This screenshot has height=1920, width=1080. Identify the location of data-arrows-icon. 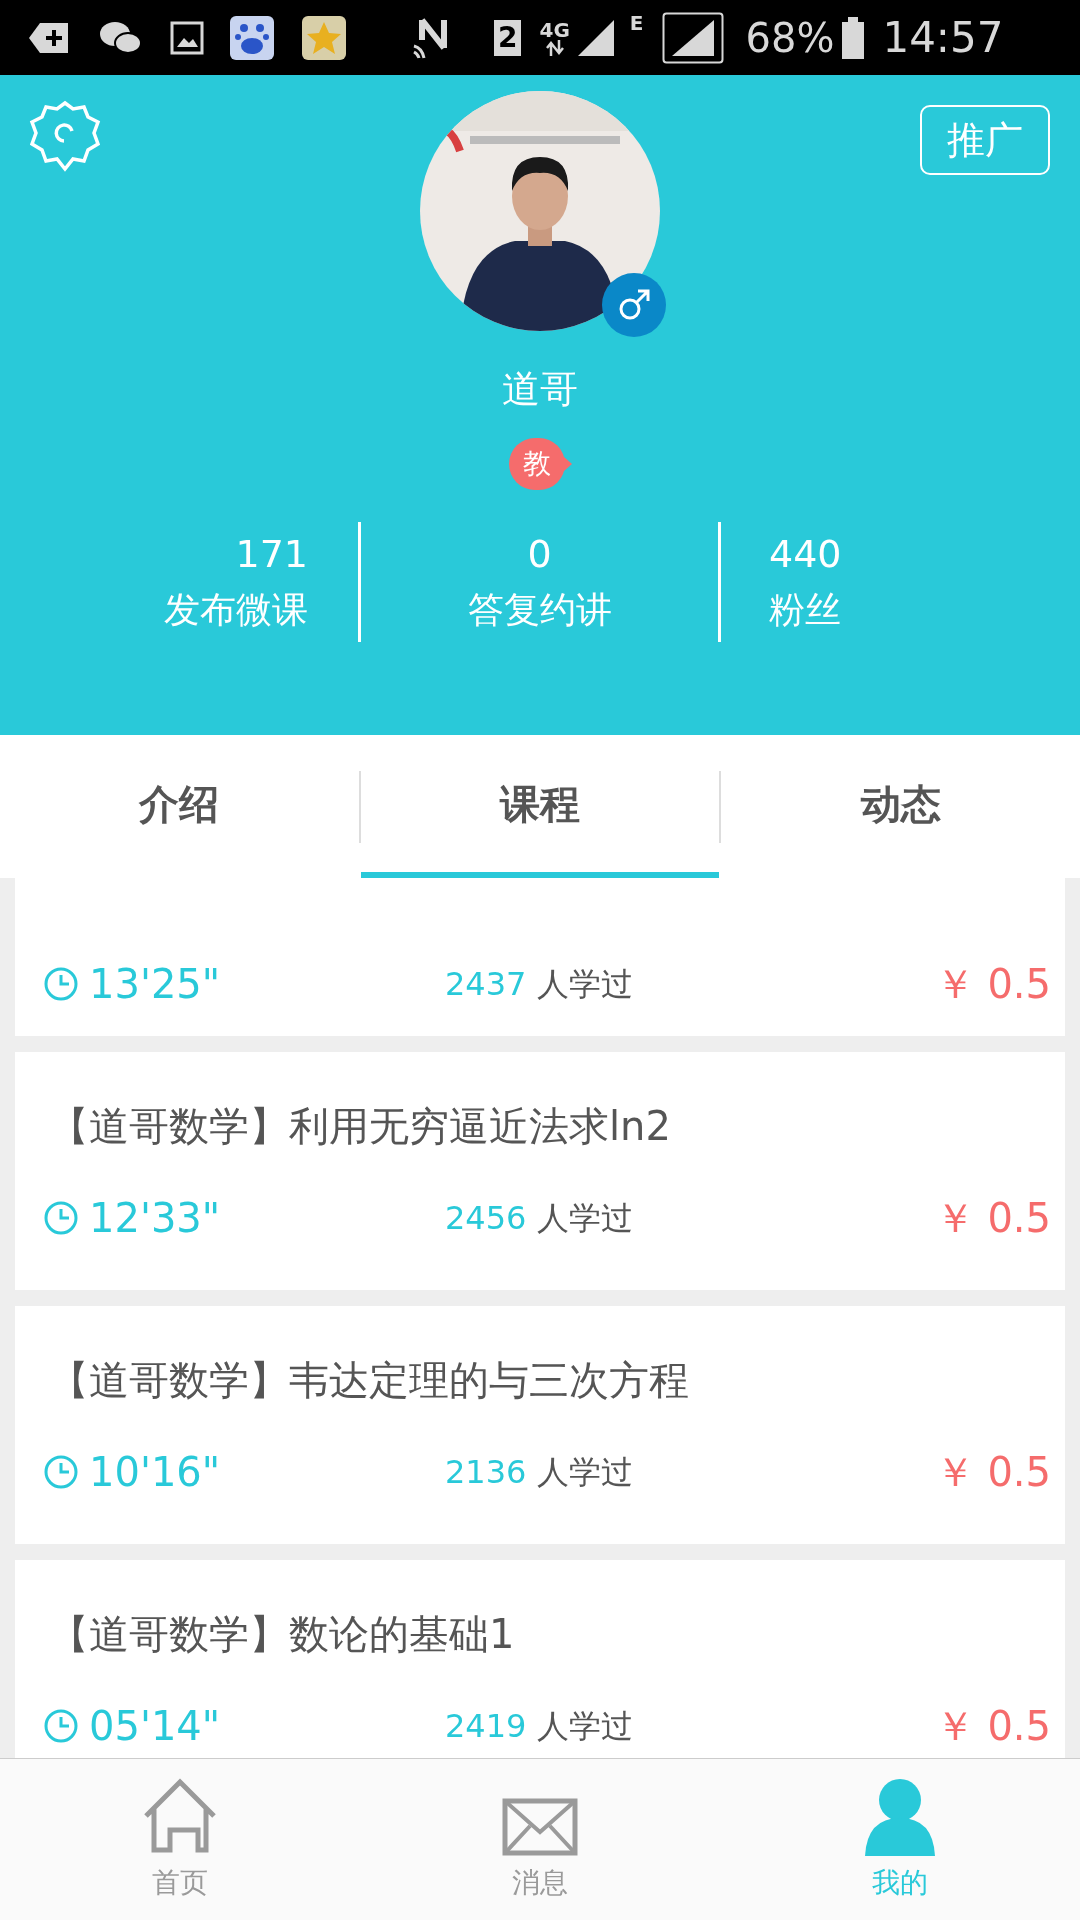
(554, 47).